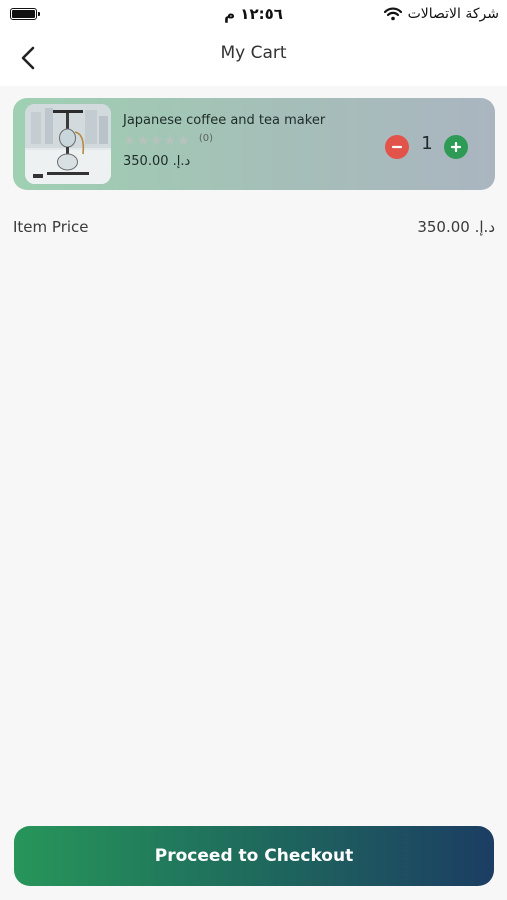 This screenshot has width=507, height=900. I want to click on minus-icon, so click(397, 147).